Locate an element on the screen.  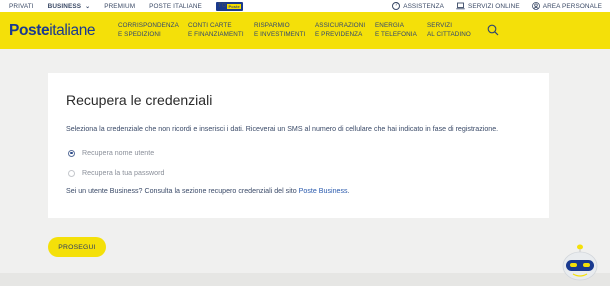
topbar-link-business: BUSINESS ⌄ is located at coordinates (69, 6).